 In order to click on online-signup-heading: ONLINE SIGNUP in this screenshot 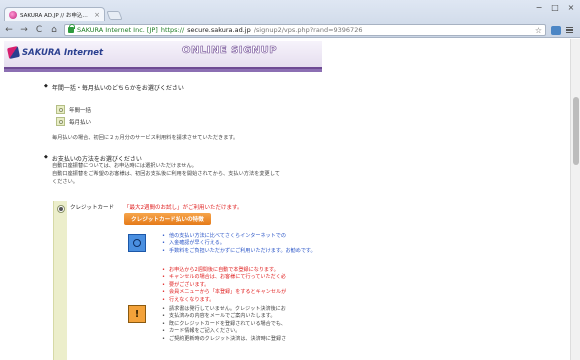, I will do `click(230, 51)`.